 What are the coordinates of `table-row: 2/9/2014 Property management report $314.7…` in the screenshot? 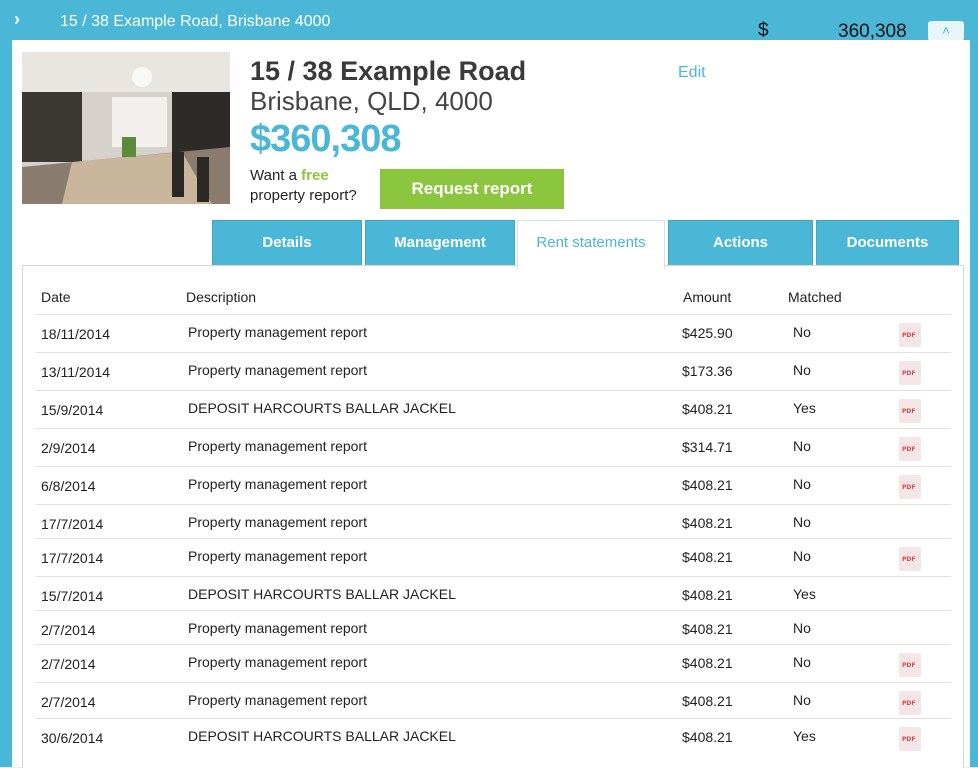 It's located at (493, 447).